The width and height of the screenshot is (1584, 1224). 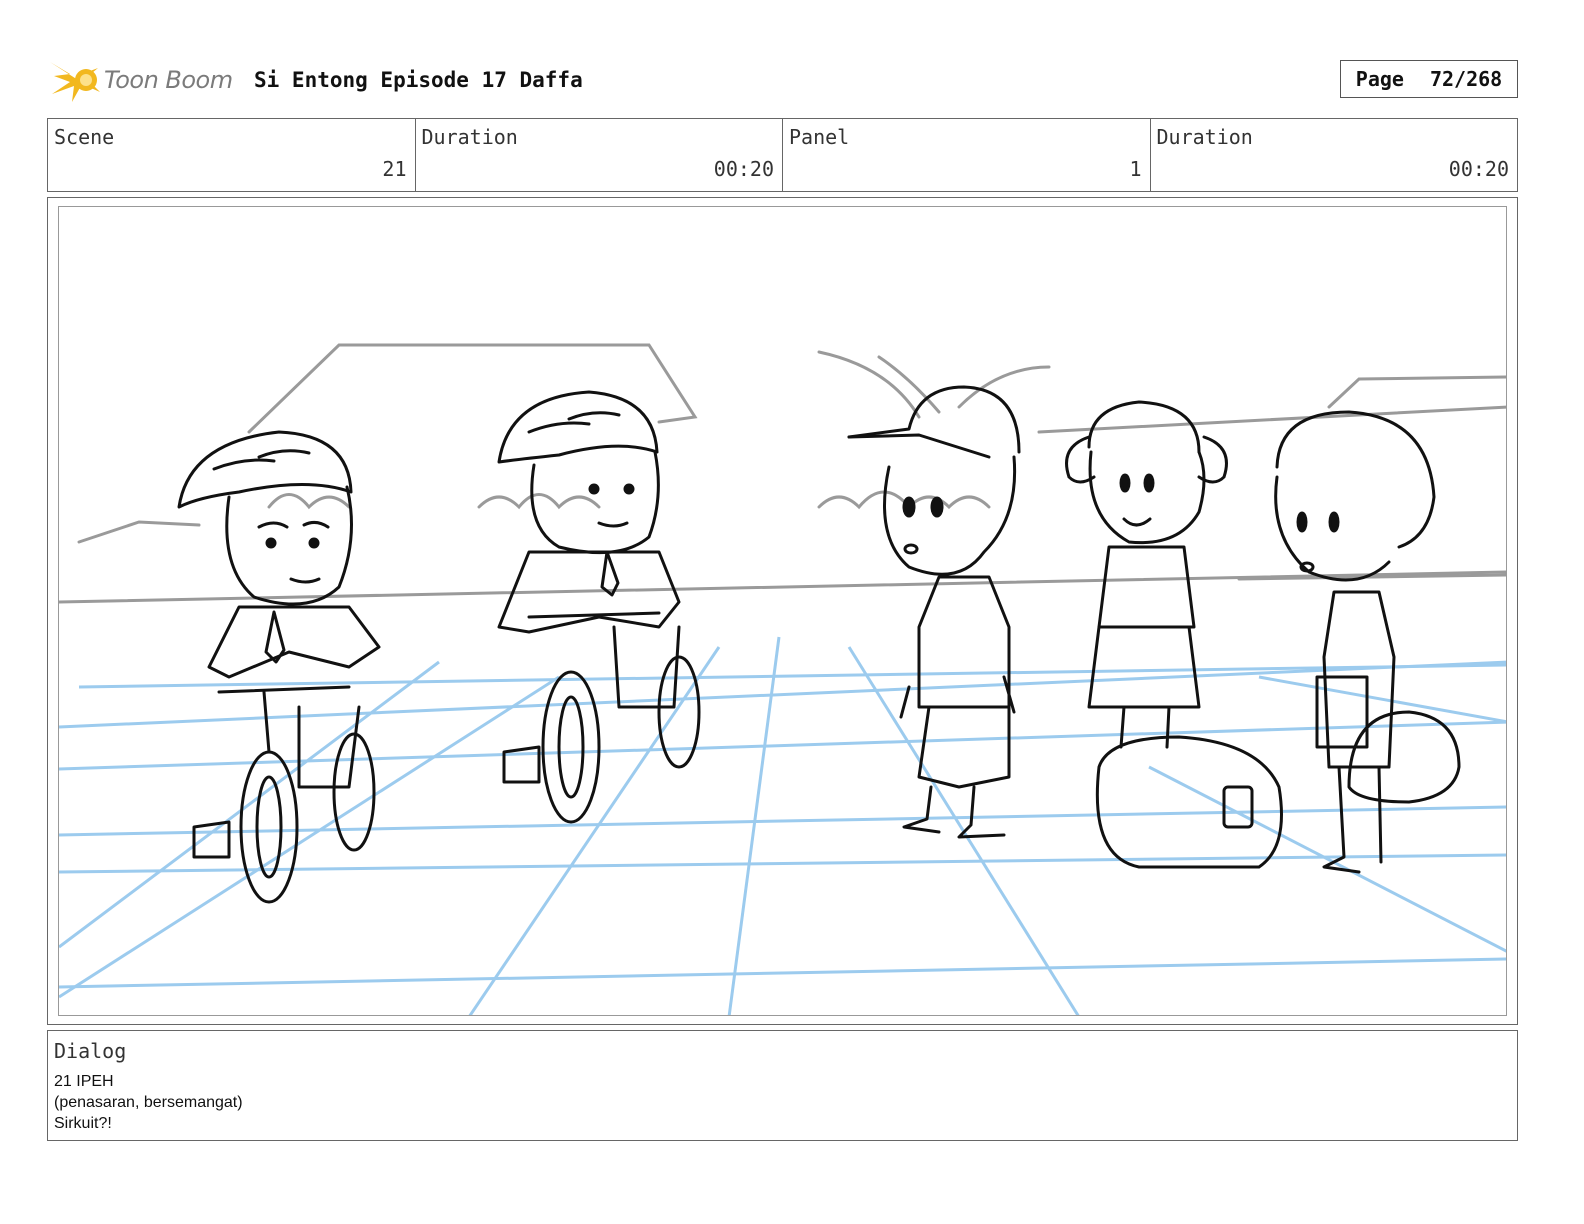 I want to click on toon-boom-logo: Toon Boom, so click(x=143, y=80).